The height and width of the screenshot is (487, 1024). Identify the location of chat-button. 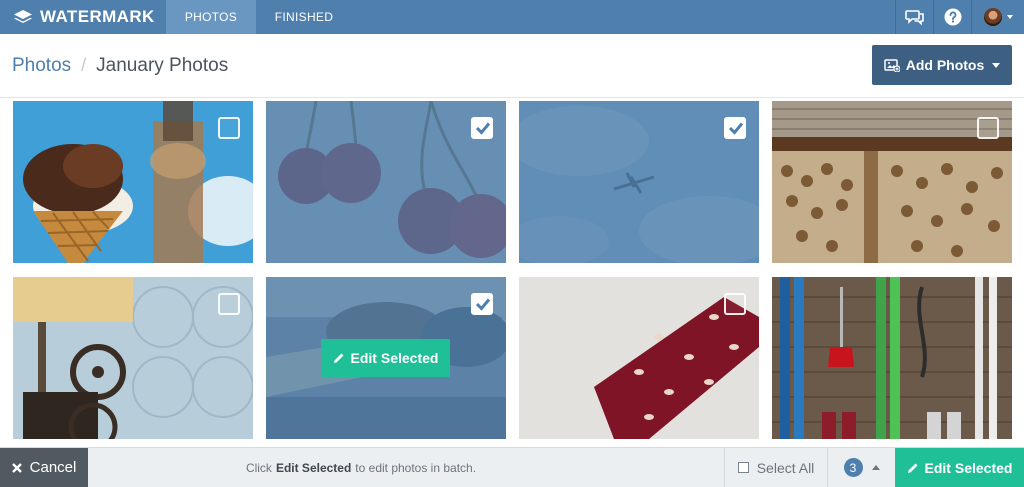
(914, 17).